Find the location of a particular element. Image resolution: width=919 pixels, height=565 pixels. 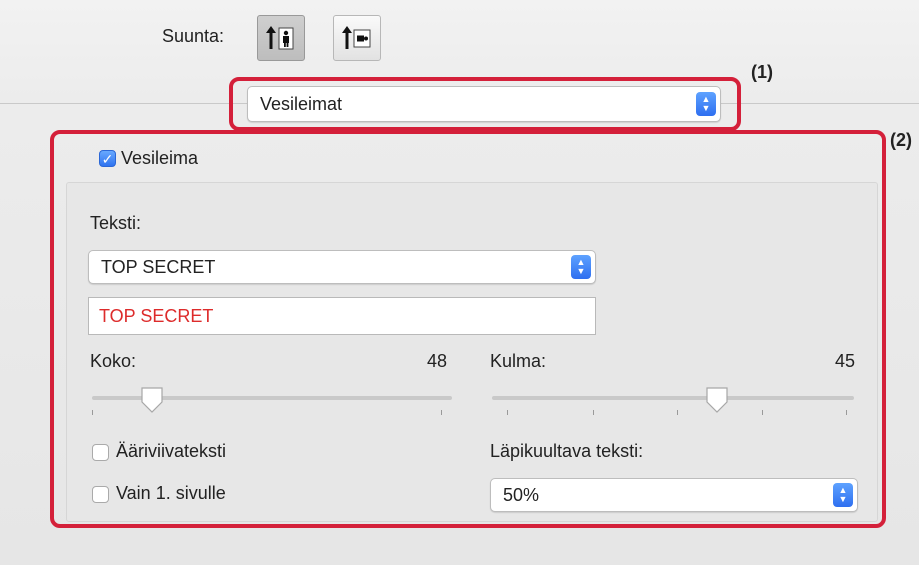

landscape-person-icon is located at coordinates (356, 37).